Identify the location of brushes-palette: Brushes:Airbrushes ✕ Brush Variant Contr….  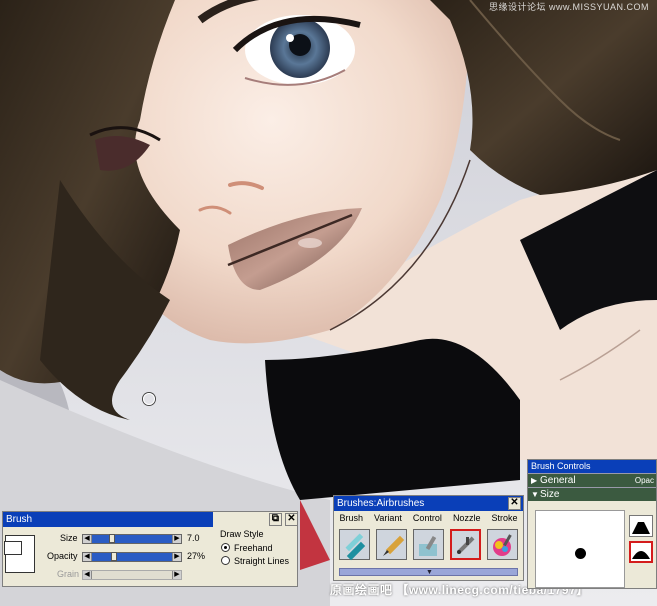
(428, 538).